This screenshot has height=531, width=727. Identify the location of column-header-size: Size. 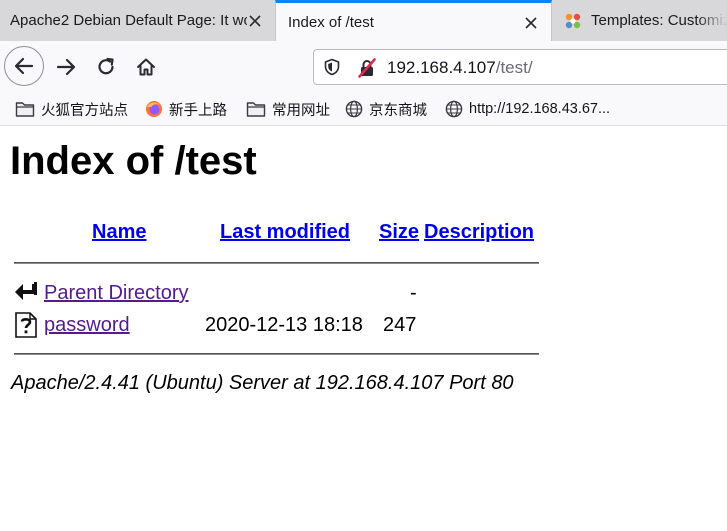
(399, 232).